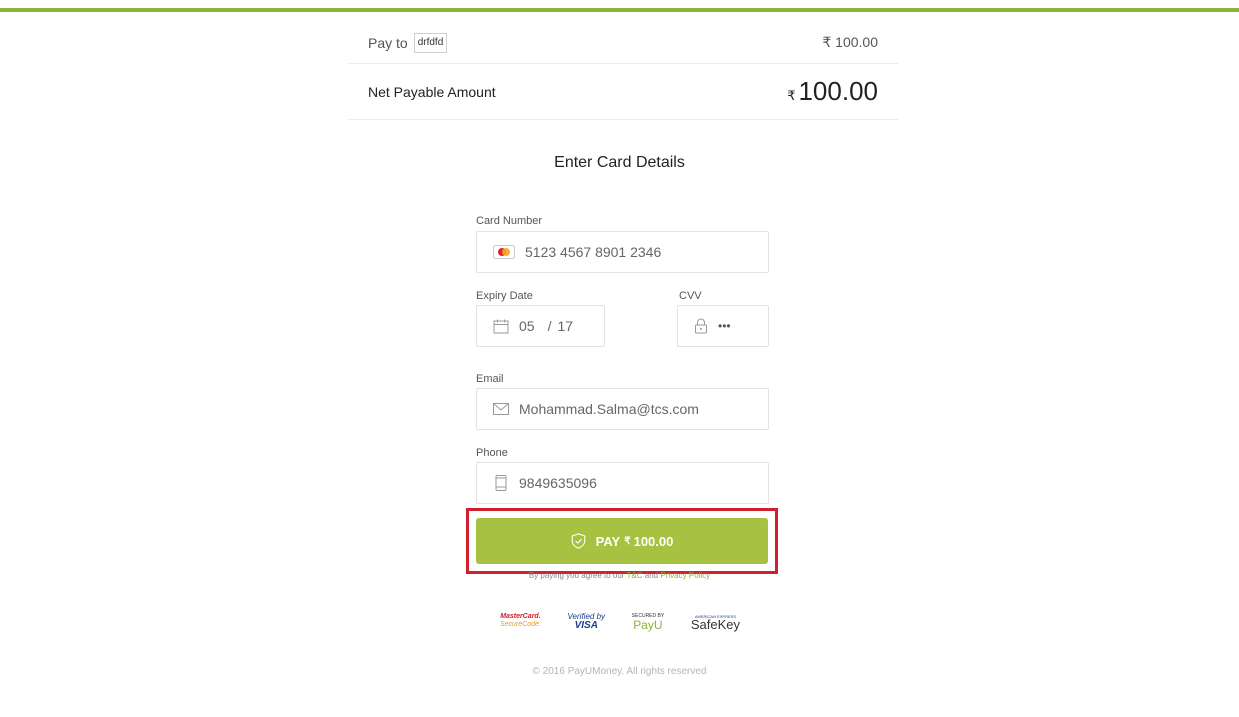  Describe the element at coordinates (558, 483) in the screenshot. I see `phone-value: 9849635096` at that location.